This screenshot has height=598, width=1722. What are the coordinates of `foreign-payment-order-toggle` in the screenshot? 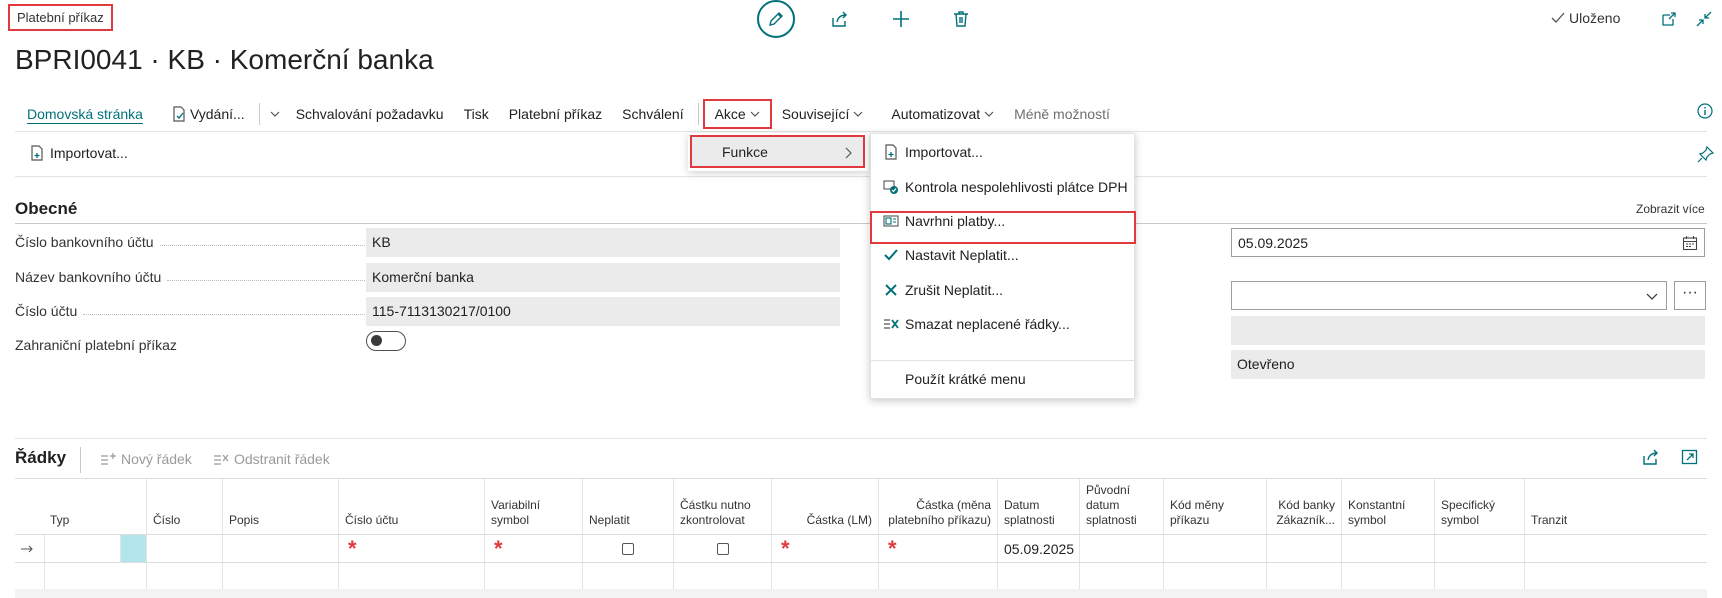 It's located at (386, 341).